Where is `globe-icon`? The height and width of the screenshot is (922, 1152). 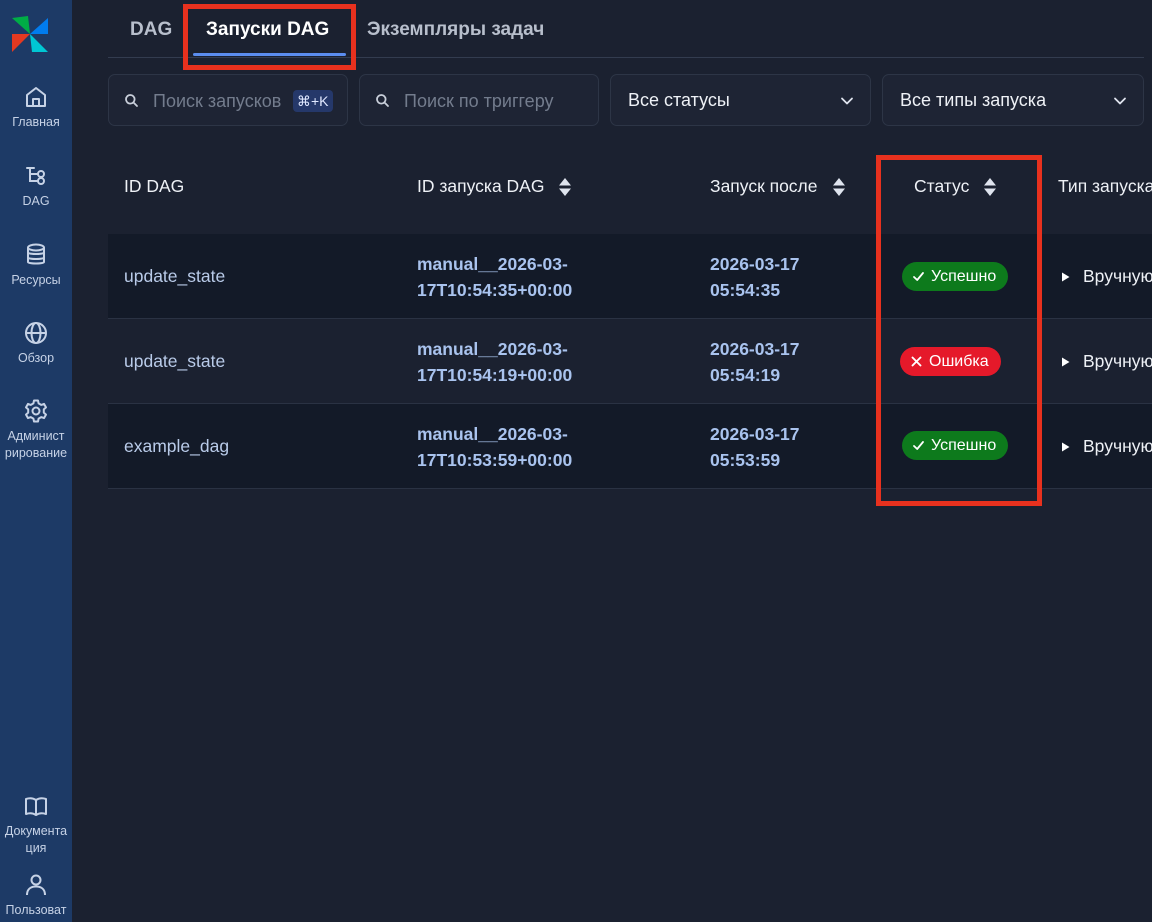 globe-icon is located at coordinates (36, 333).